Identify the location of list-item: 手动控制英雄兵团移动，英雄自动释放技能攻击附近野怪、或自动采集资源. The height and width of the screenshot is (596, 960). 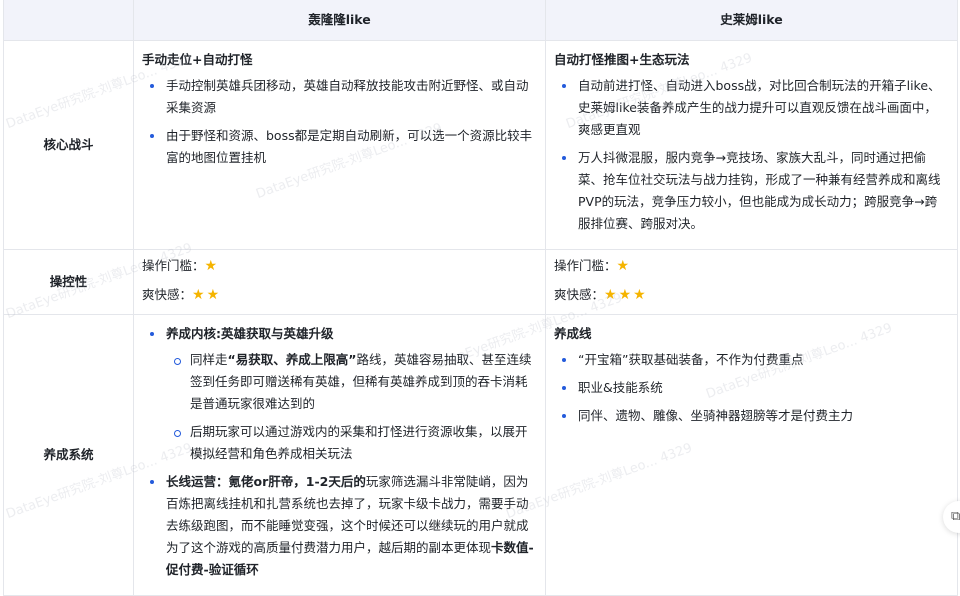
(339, 97).